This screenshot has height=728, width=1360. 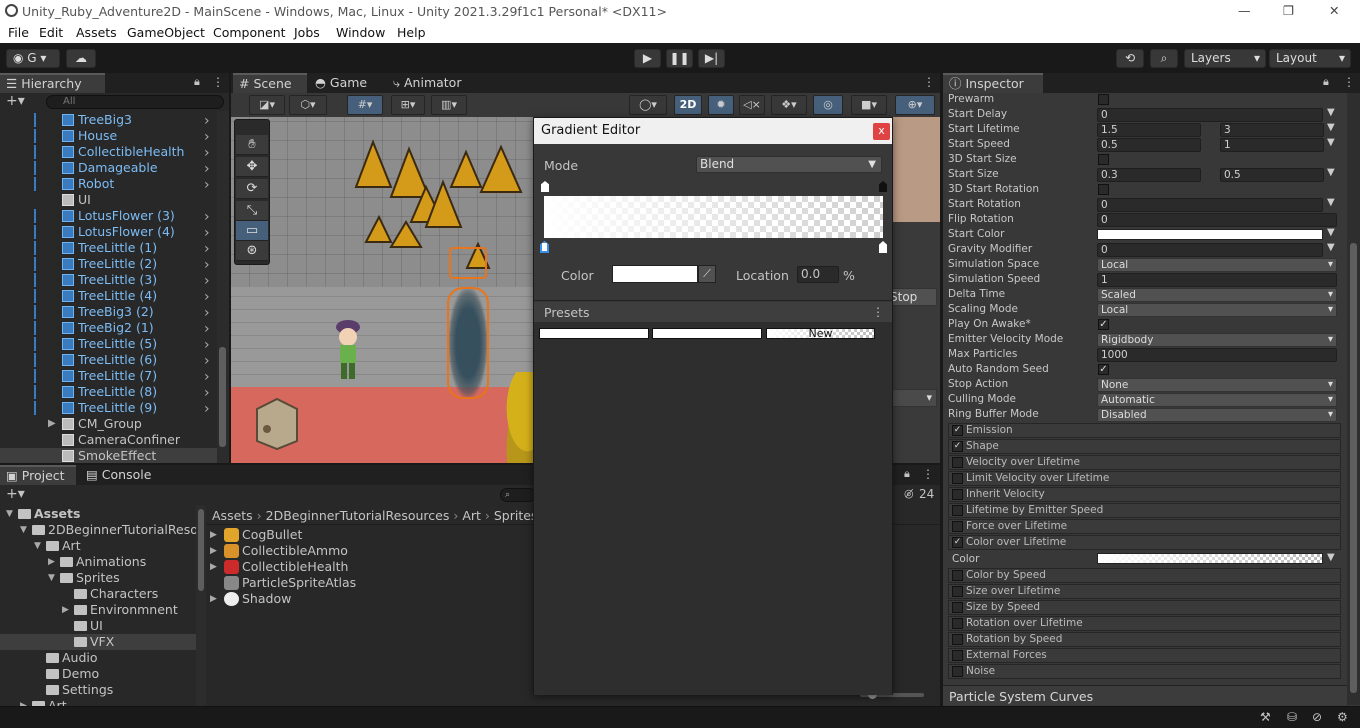 What do you see at coordinates (223, 287) in the screenshot?
I see `hierarchy-scrollbar` at bounding box center [223, 287].